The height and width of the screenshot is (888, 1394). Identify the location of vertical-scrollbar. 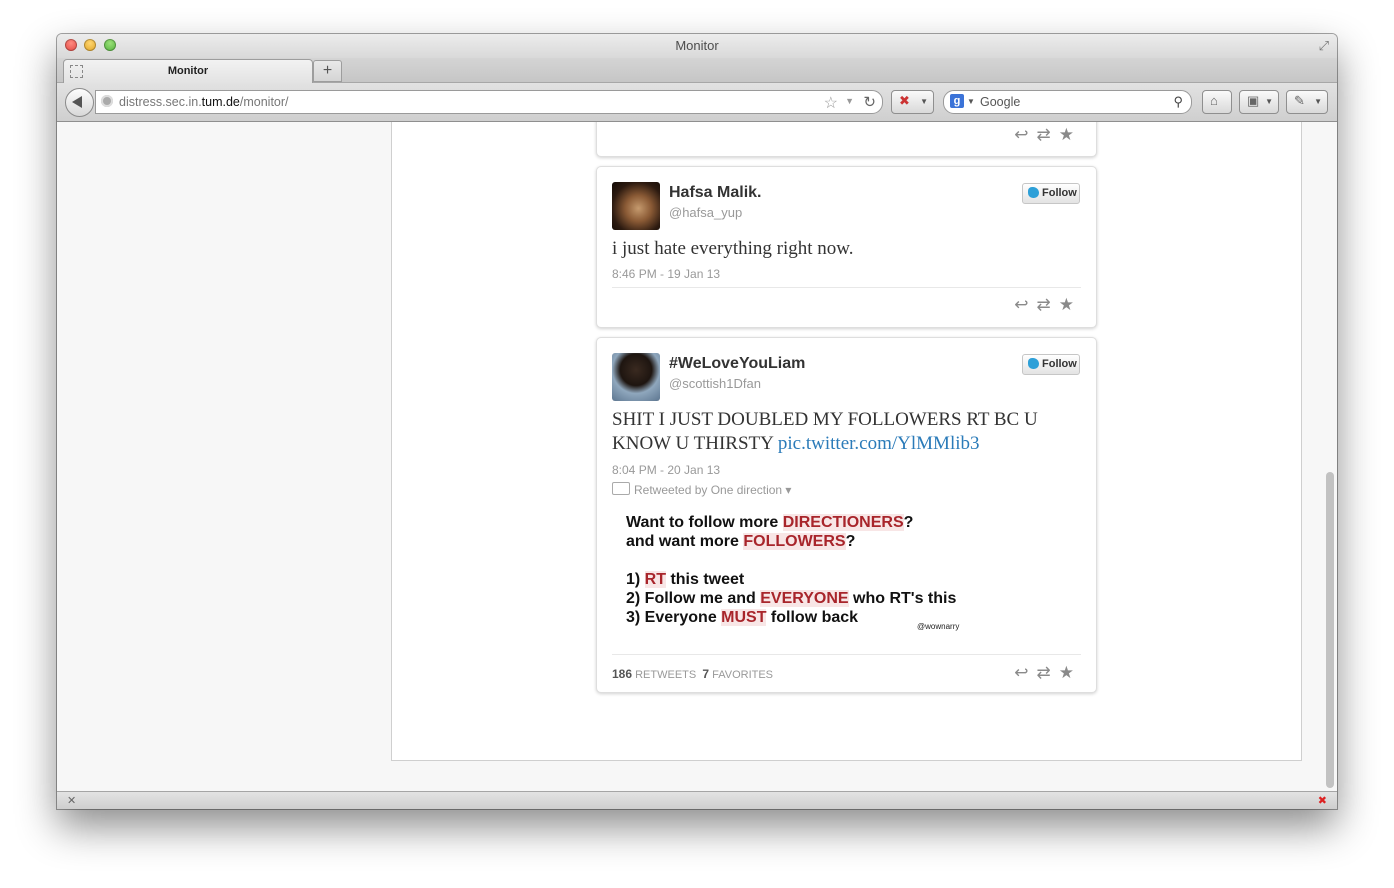
(1330, 456).